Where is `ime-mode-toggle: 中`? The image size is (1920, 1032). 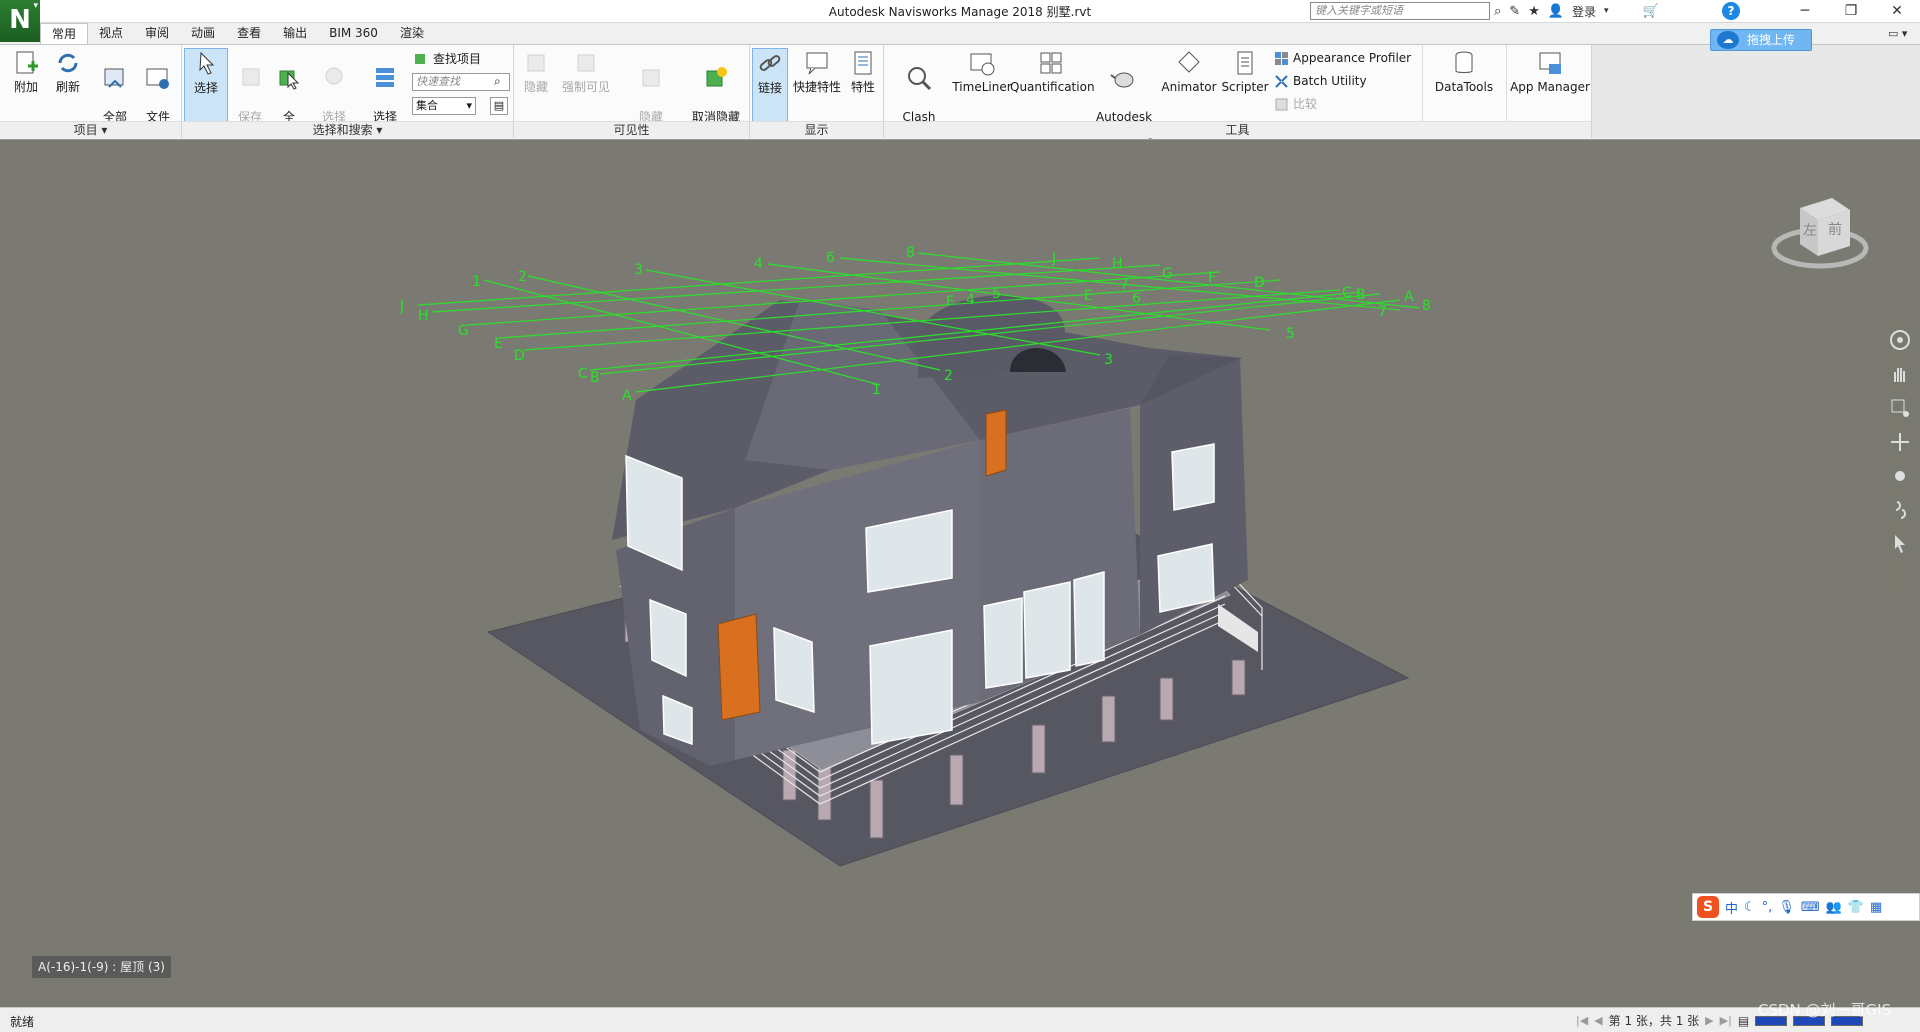
ime-mode-toggle: 中 is located at coordinates (1731, 907).